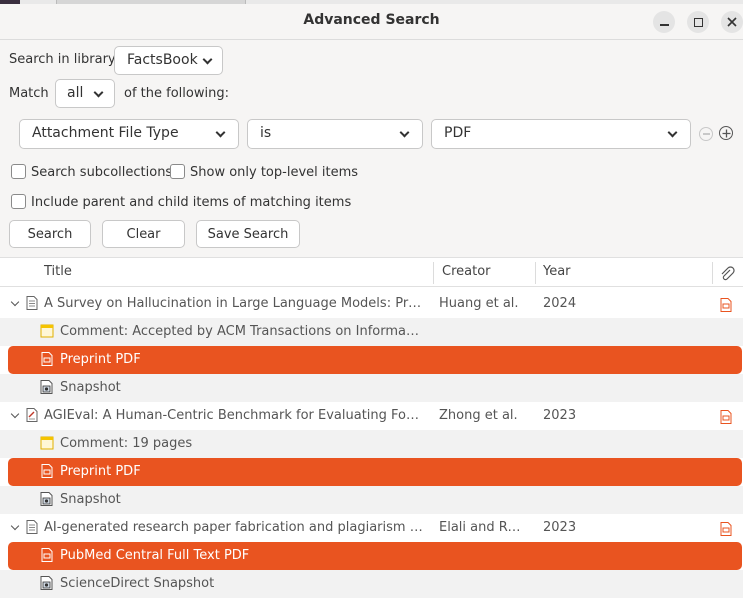  What do you see at coordinates (102, 172) in the screenshot?
I see `subcollections-label: Search subcollections` at bounding box center [102, 172].